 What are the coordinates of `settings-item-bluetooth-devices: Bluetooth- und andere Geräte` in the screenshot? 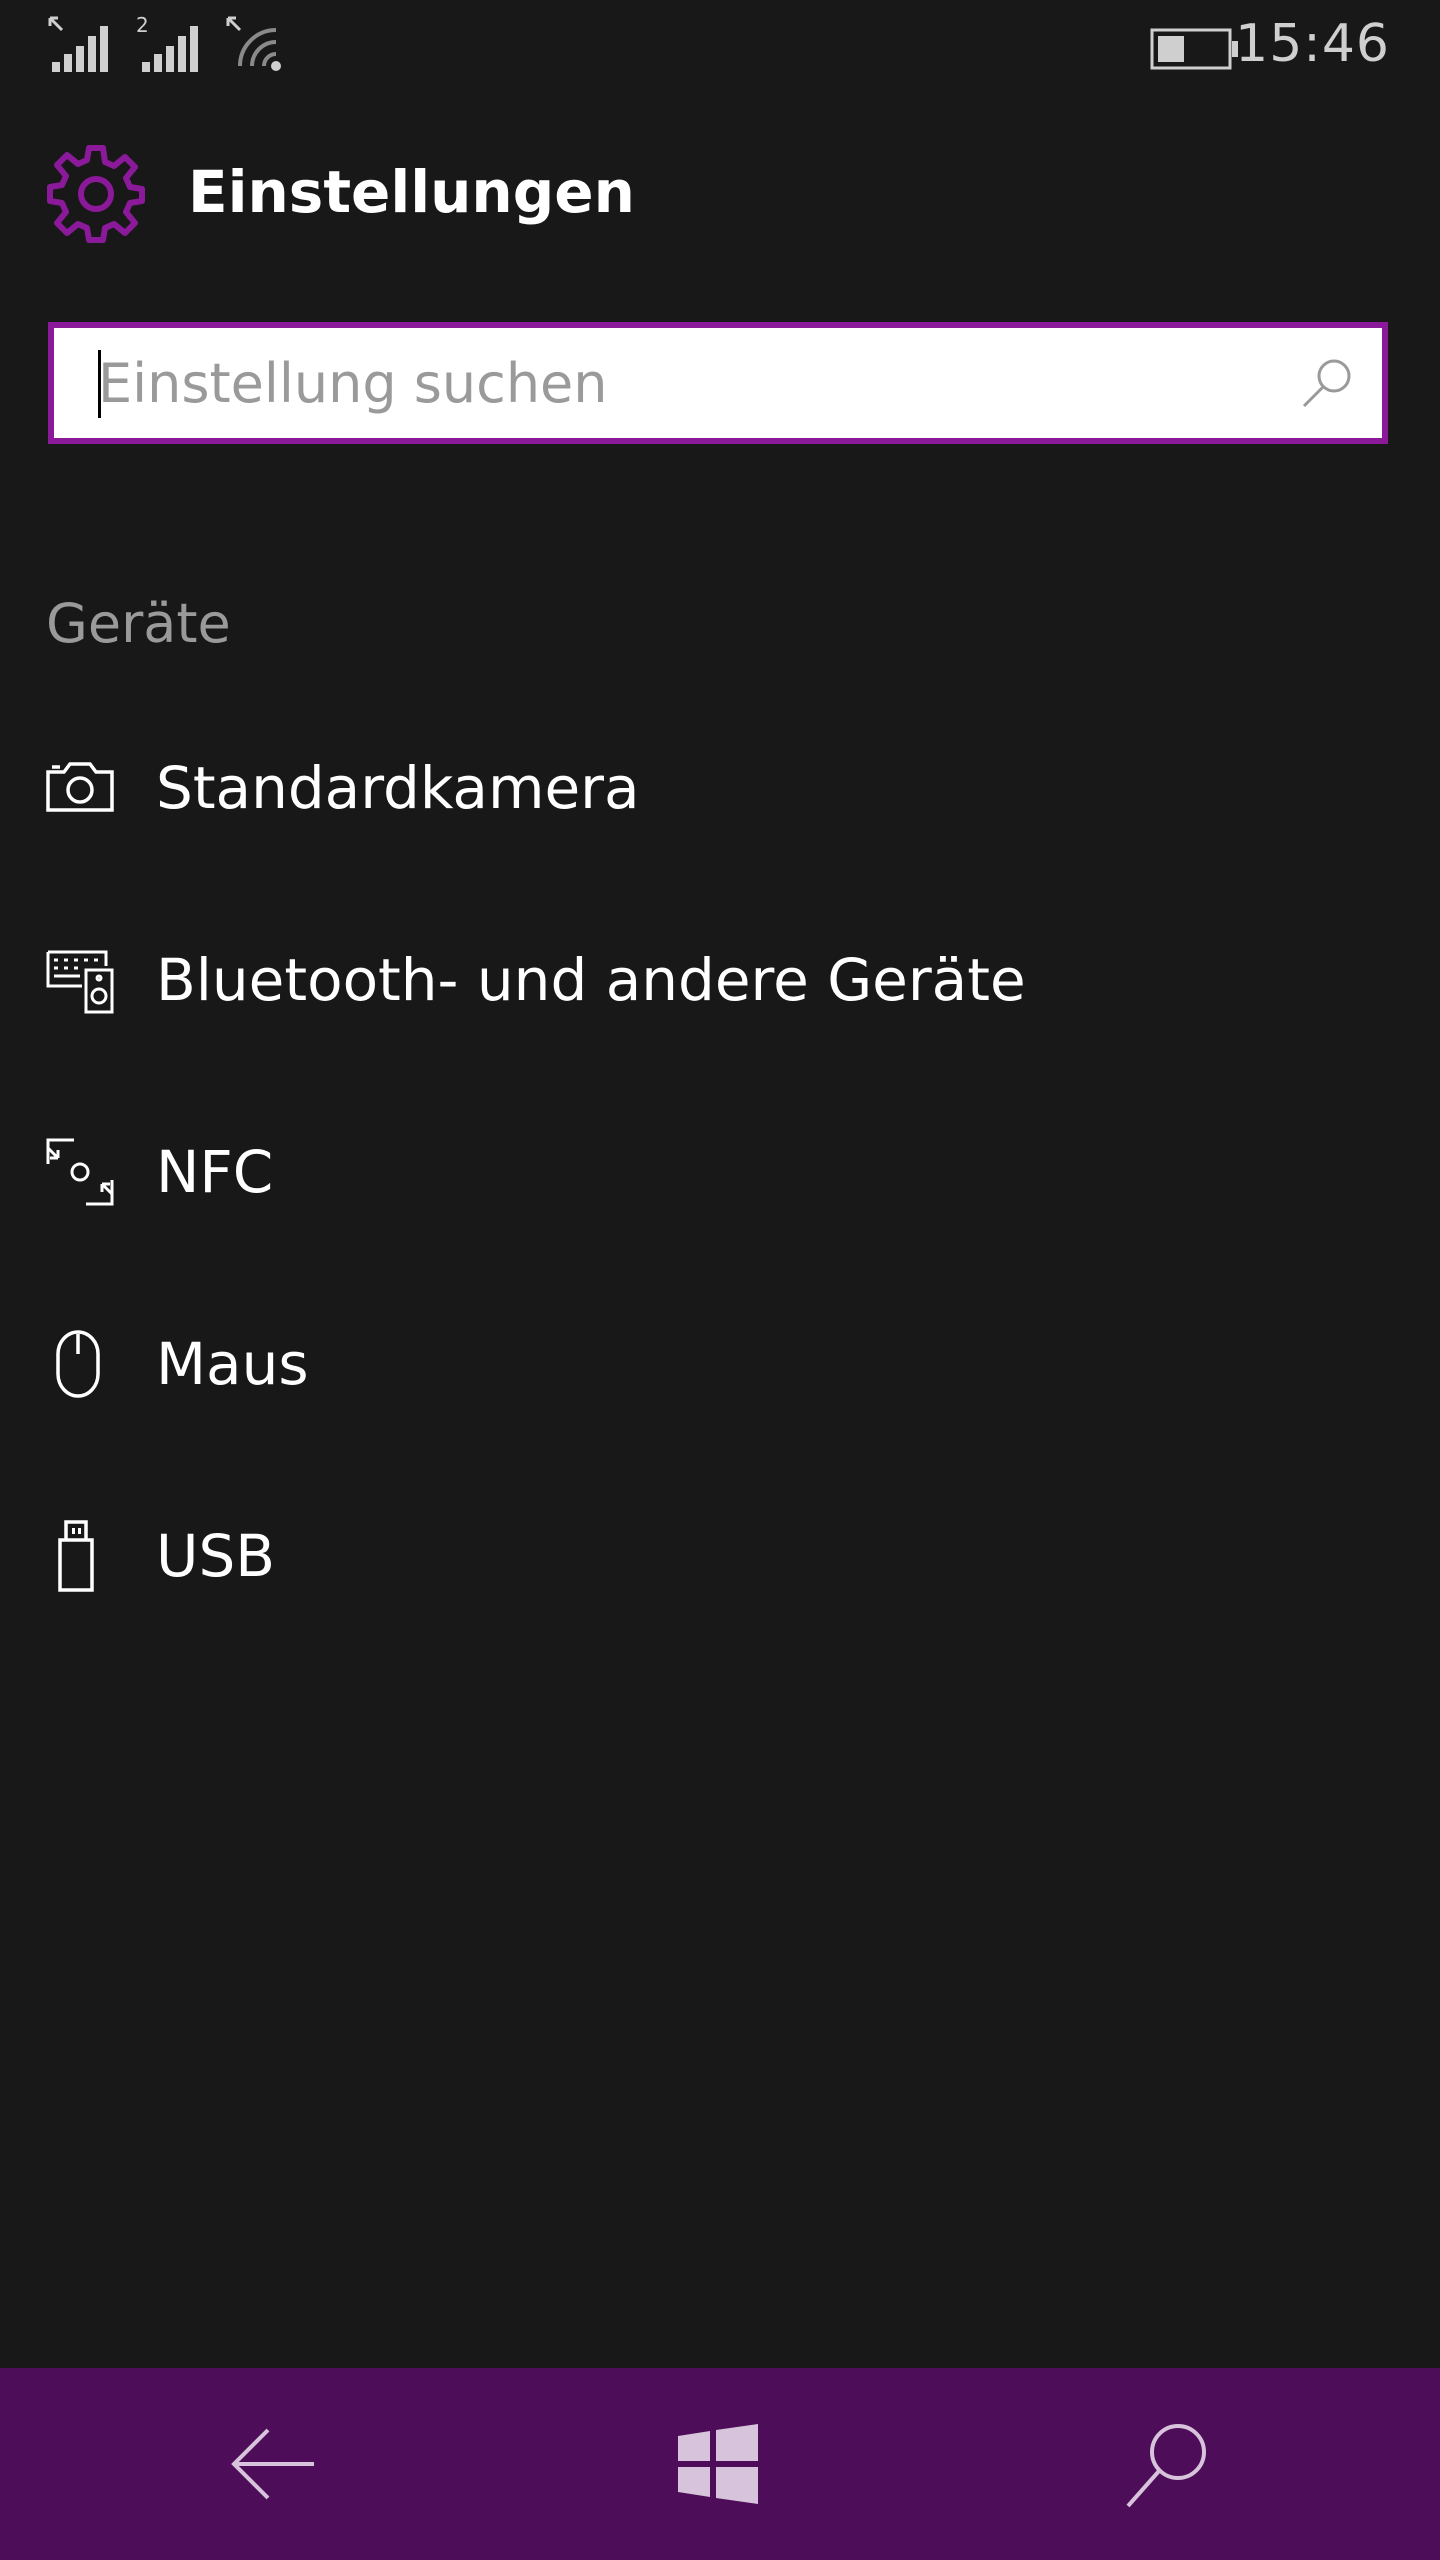 It's located at (720, 980).